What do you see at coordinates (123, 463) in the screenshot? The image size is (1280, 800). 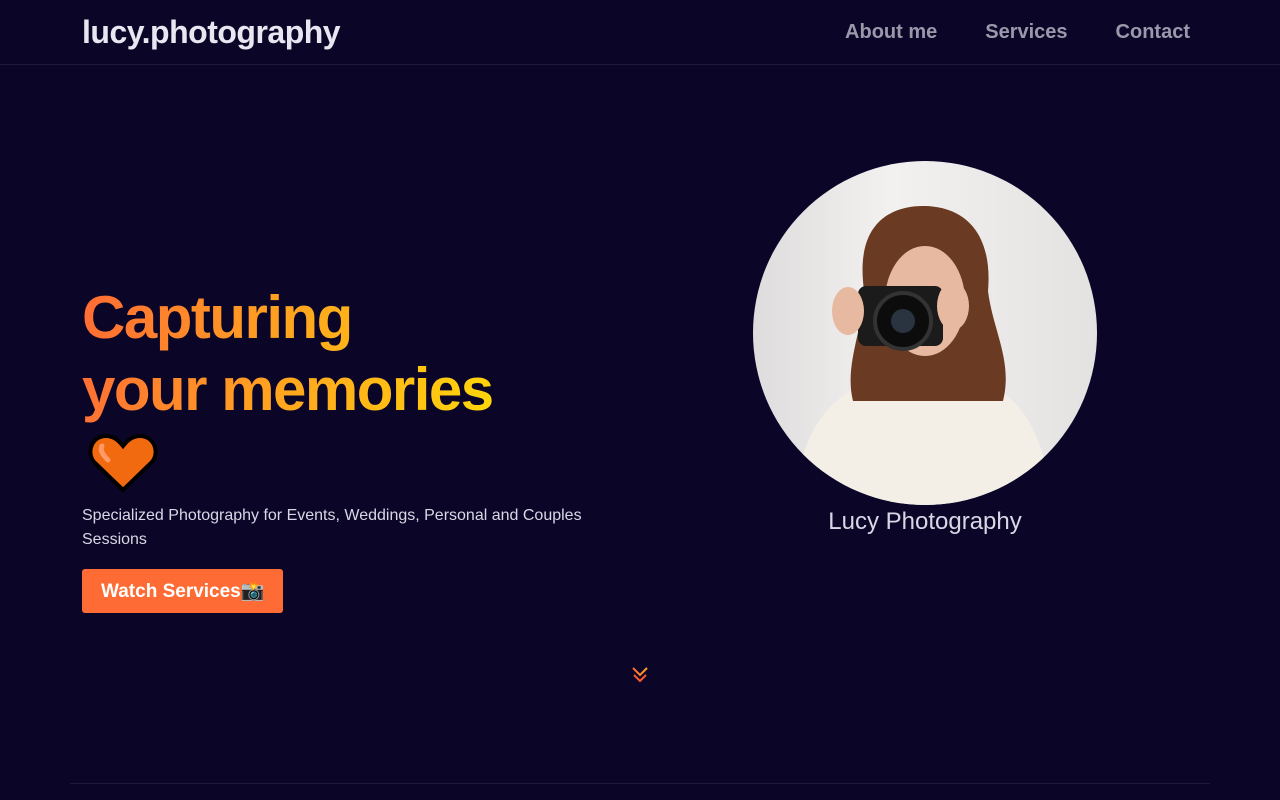 I see `orange-heart-icon` at bounding box center [123, 463].